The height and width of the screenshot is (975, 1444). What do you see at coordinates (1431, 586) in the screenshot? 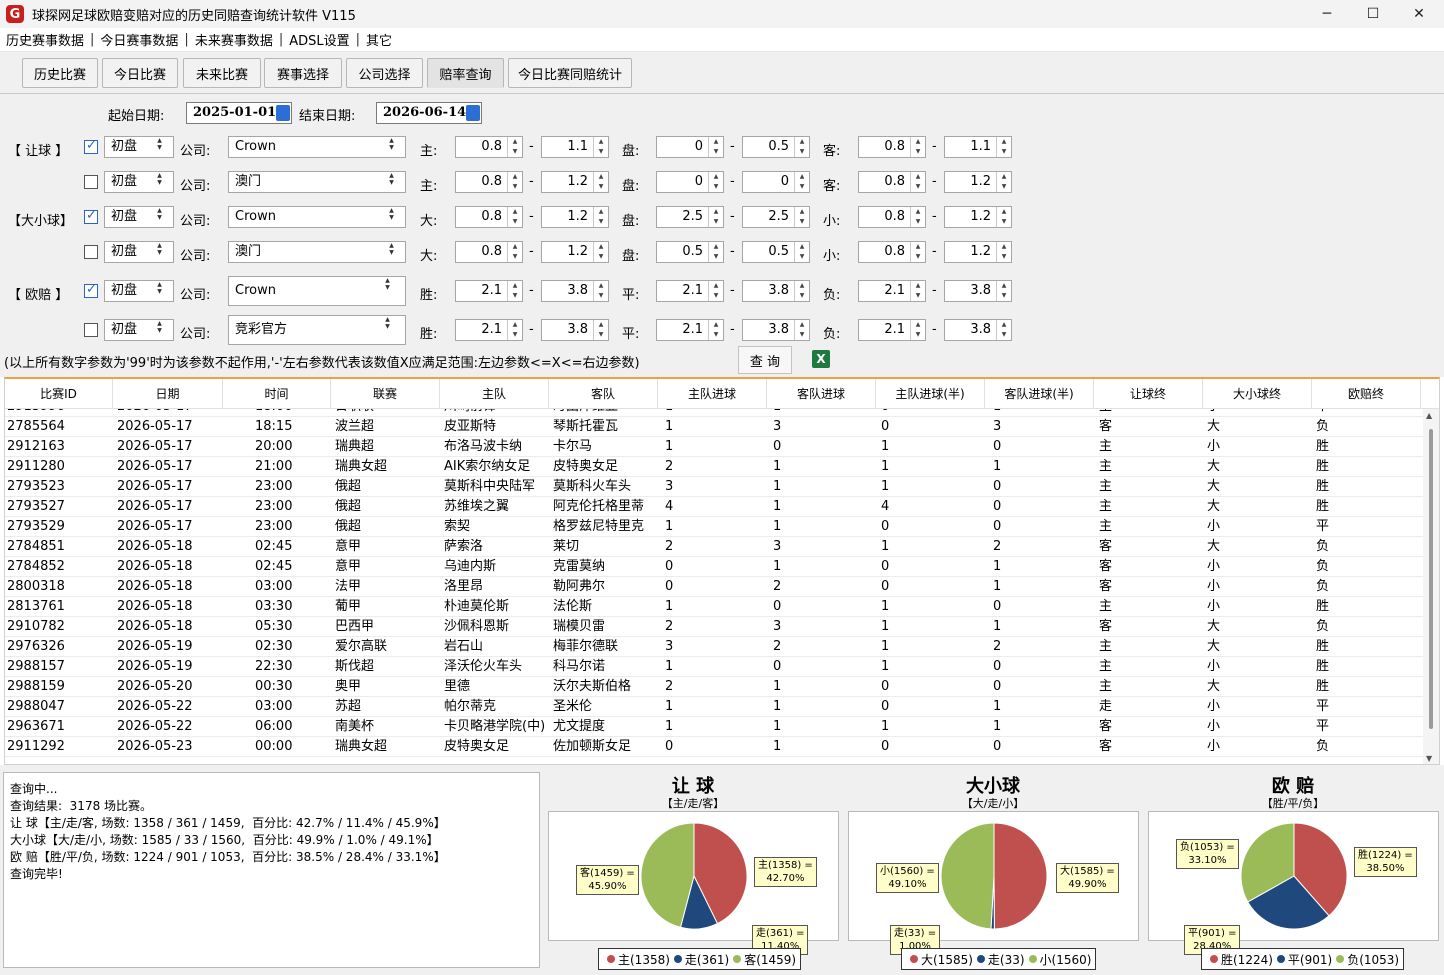
I see `vertical-scrollbar: ▲ ▼` at bounding box center [1431, 586].